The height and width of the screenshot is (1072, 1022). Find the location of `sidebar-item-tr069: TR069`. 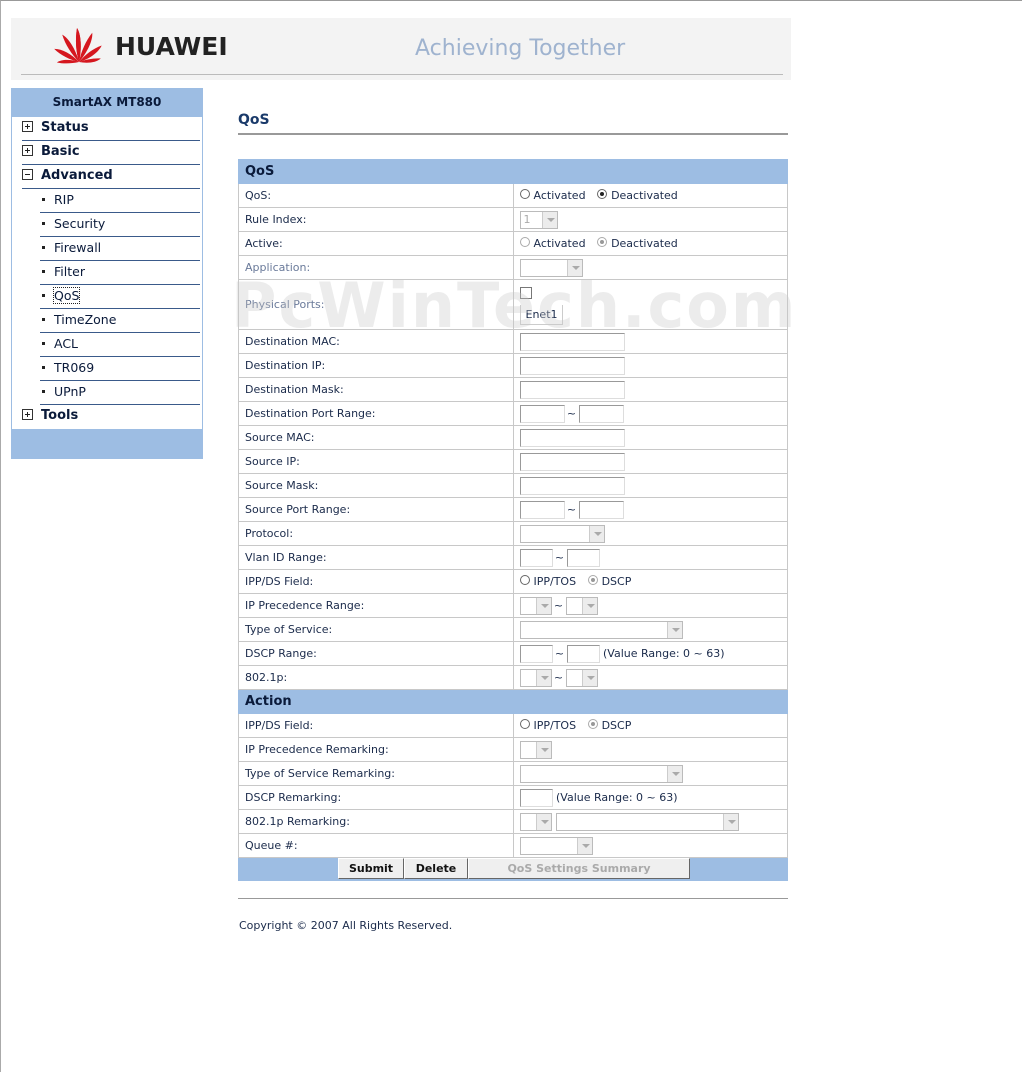

sidebar-item-tr069: TR069 is located at coordinates (120, 369).